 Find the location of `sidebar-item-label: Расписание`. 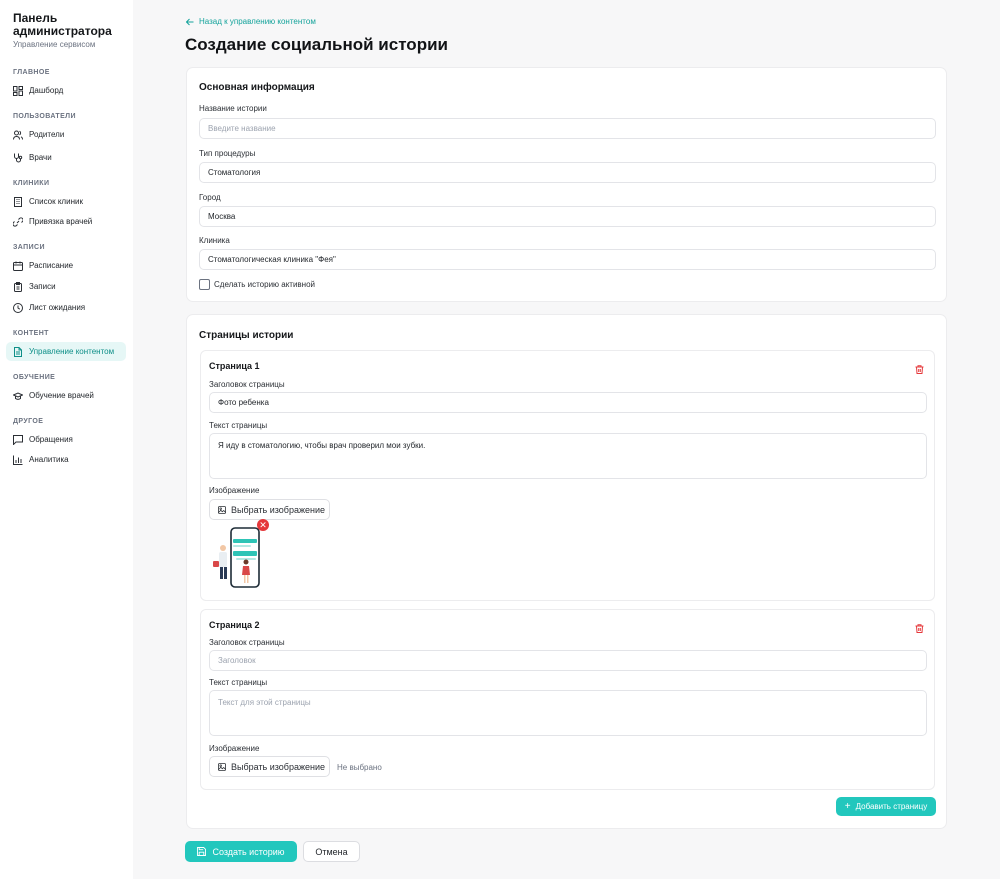

sidebar-item-label: Расписание is located at coordinates (51, 265).